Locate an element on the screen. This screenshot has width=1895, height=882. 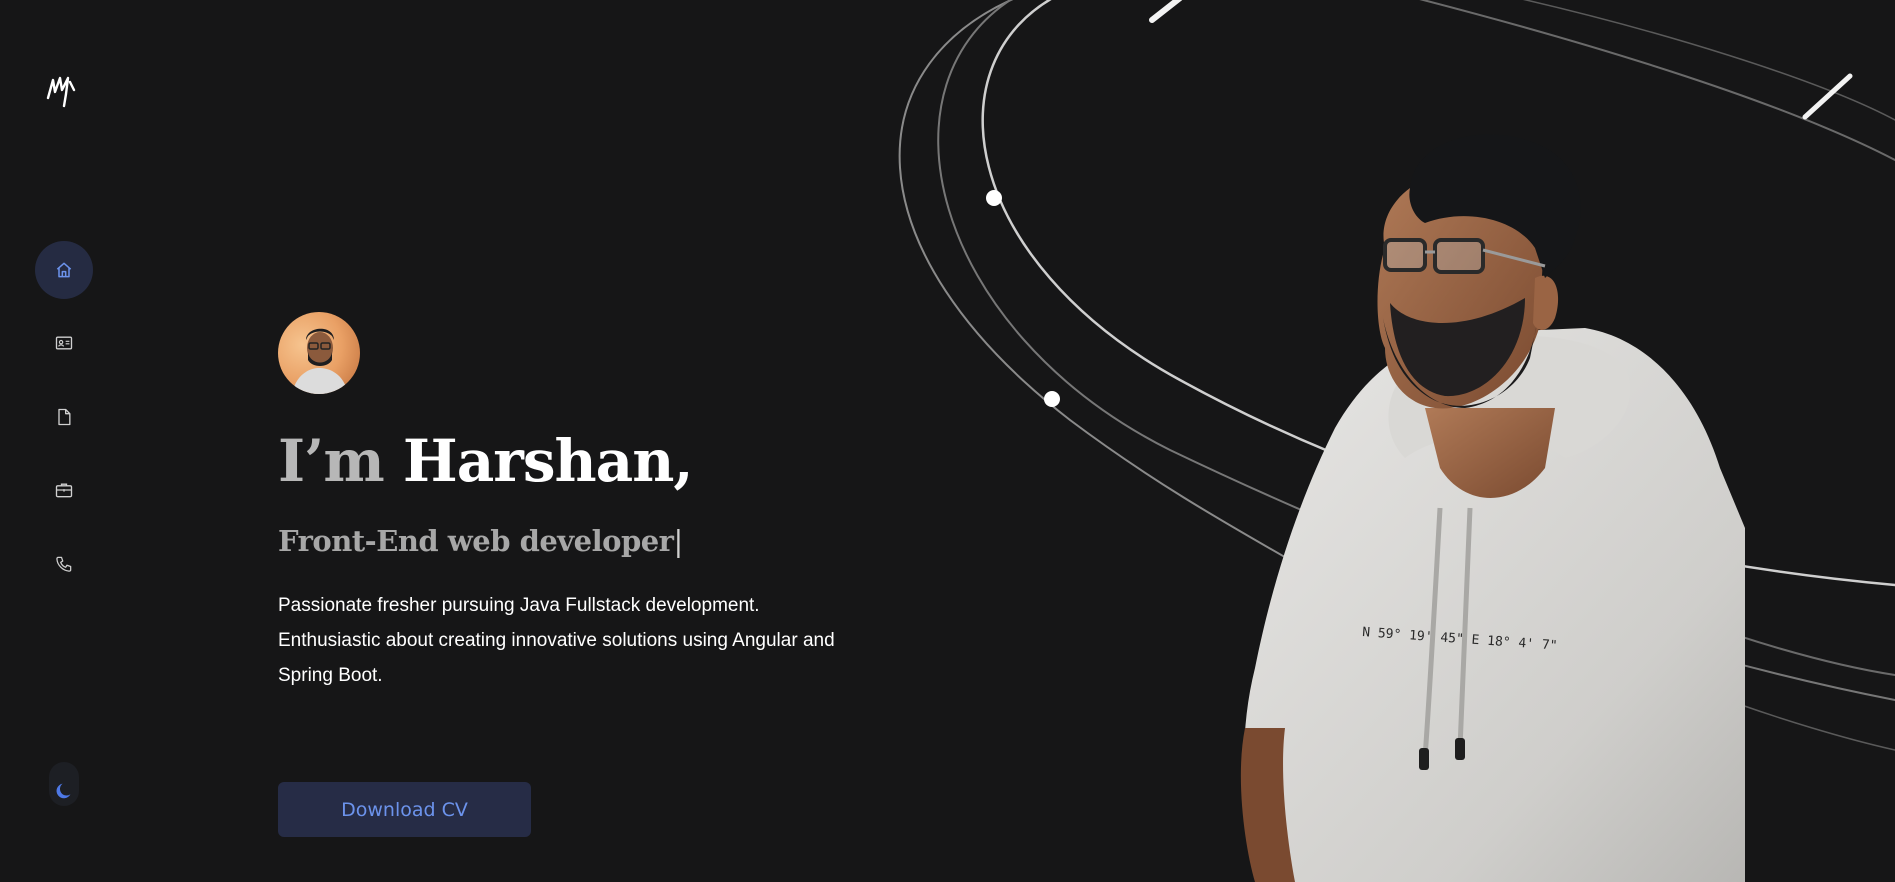
greeting: I’m is located at coordinates (331, 461).